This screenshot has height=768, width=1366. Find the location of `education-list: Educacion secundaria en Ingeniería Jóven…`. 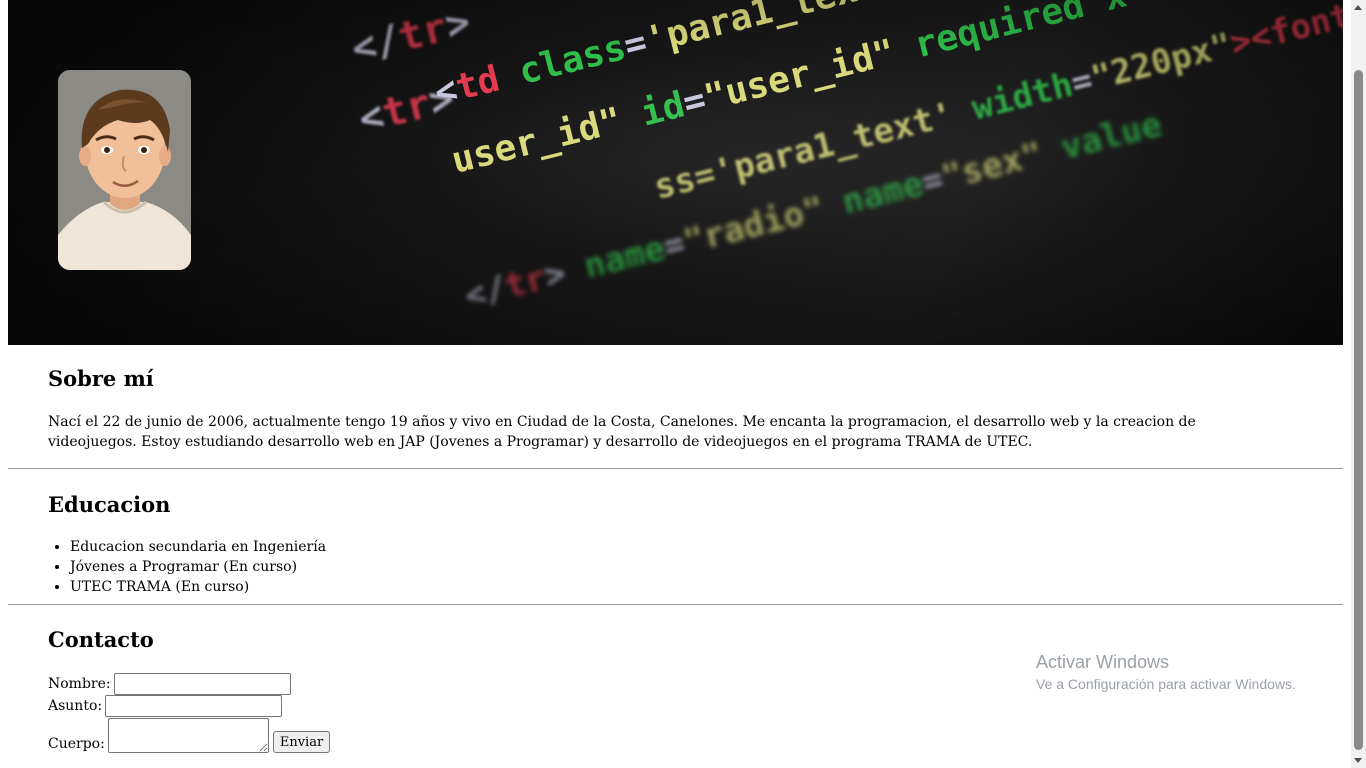

education-list: Educacion secundaria en Ingeniería Jóven… is located at coordinates (187, 567).